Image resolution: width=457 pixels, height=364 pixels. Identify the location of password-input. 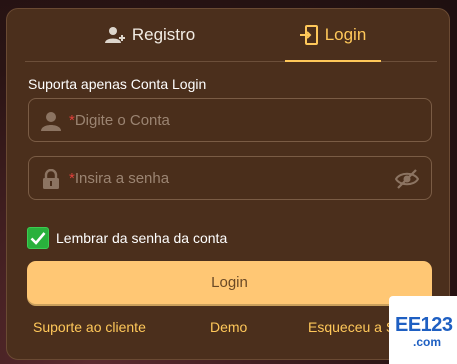
(230, 178).